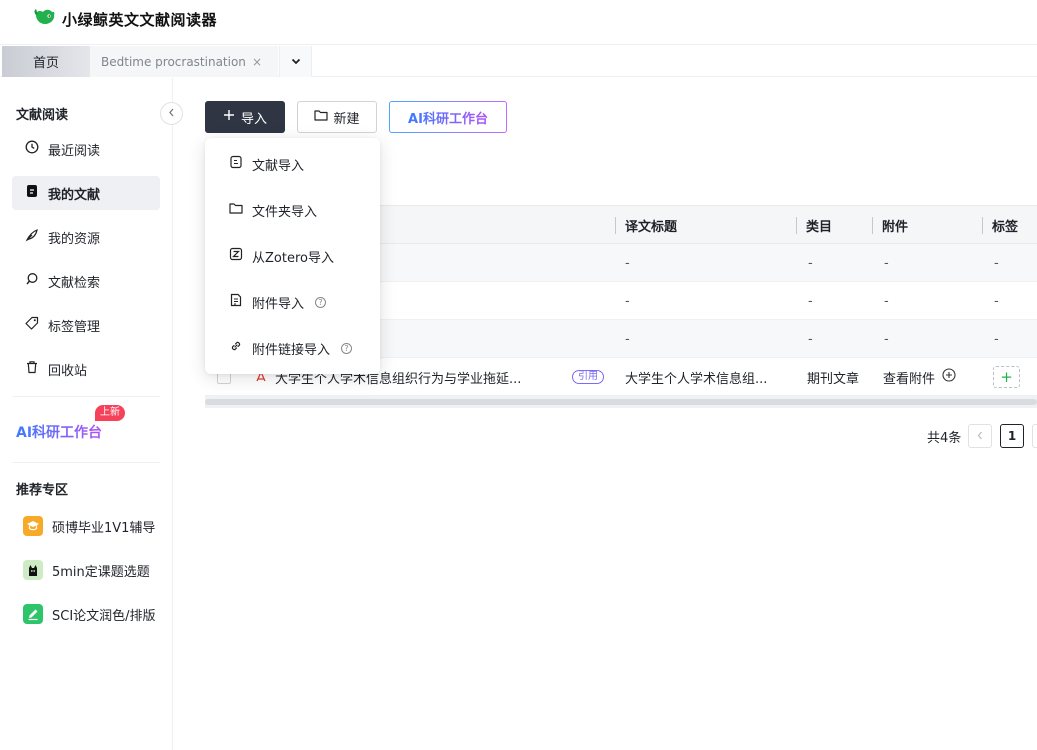 The image size is (1037, 750). Describe the element at coordinates (74, 283) in the screenshot. I see `sidebar-item-label: 文献检索` at that location.